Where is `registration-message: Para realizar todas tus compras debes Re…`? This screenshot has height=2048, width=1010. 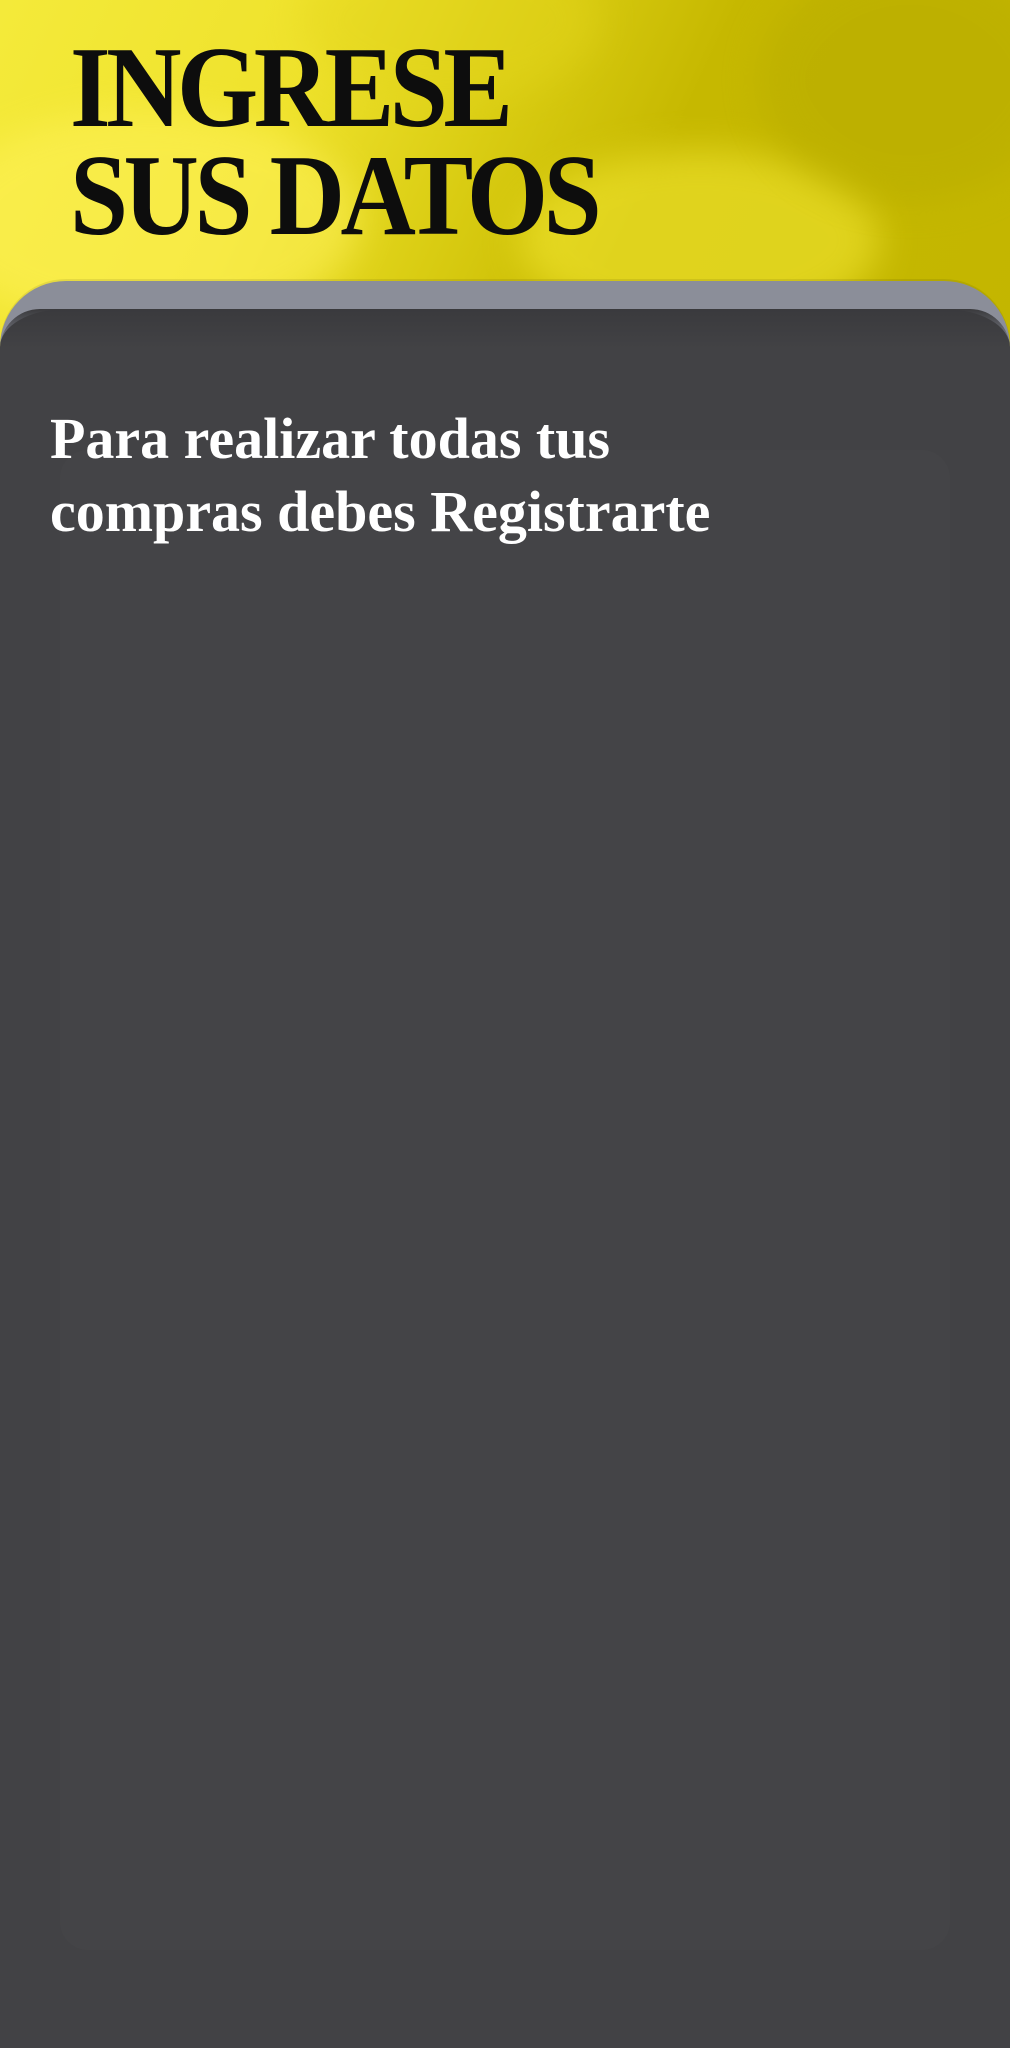 registration-message: Para realizar todas tus compras debes Re… is located at coordinates (500, 475).